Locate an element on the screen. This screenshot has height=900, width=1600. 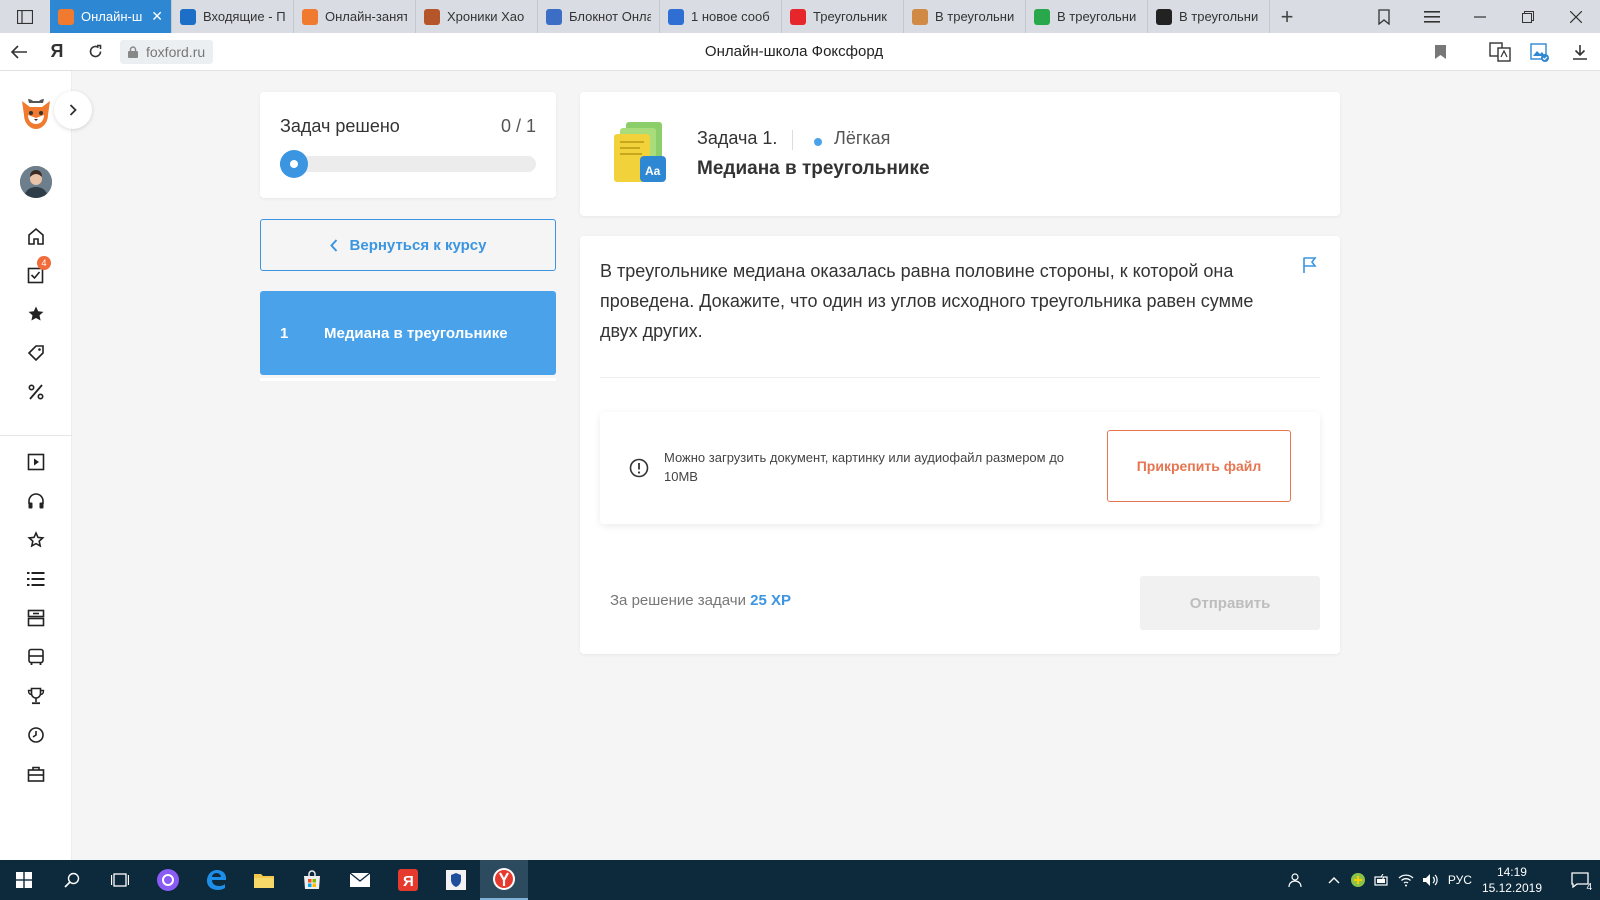
browser-tab: Онлайн-ш ✕ is located at coordinates (111, 16).